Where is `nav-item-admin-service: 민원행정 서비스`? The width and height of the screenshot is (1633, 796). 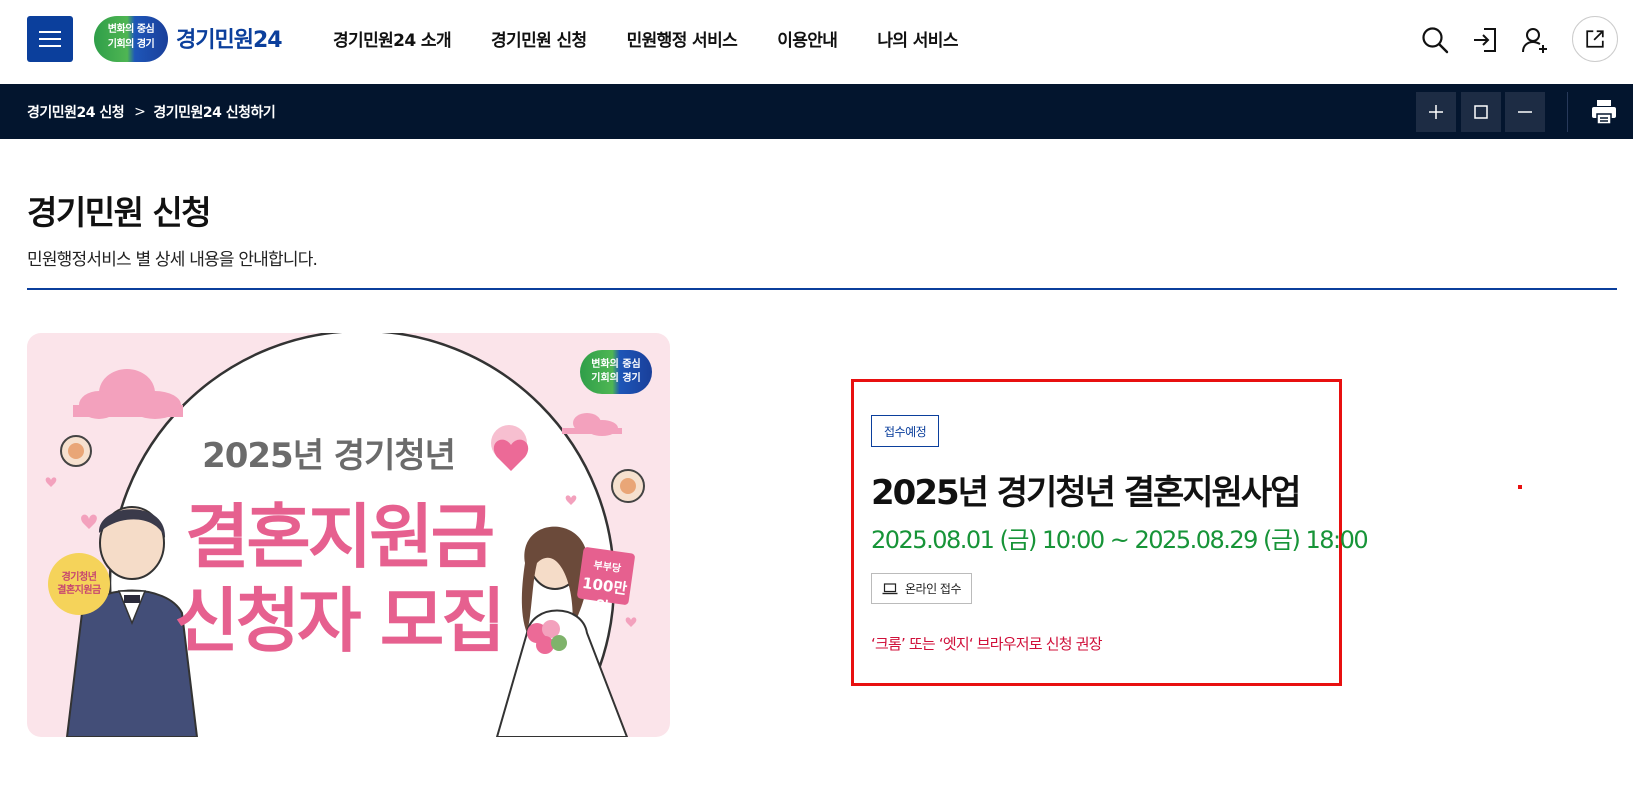
nav-item-admin-service: 민원행정 서비스 is located at coordinates (682, 38).